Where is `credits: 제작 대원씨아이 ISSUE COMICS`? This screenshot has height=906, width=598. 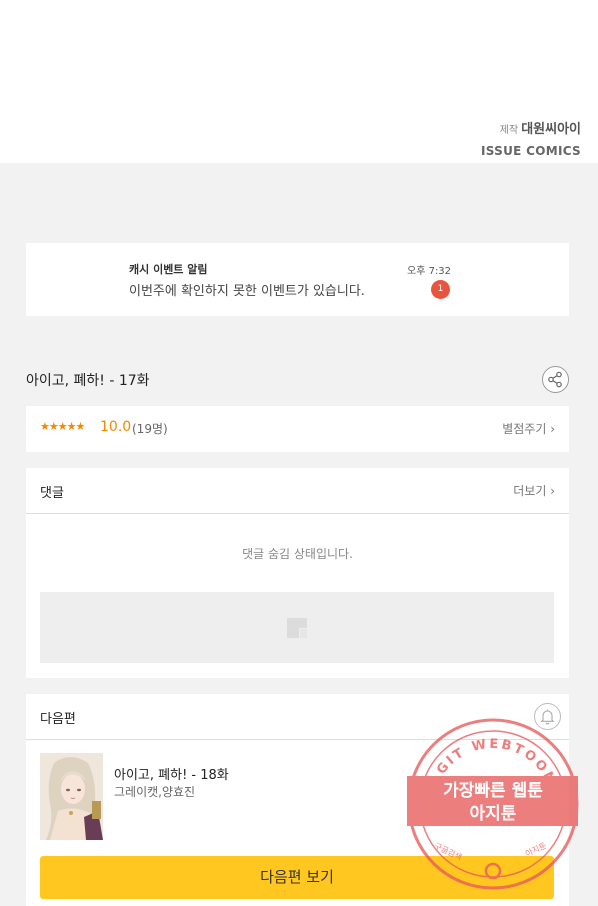 credits: 제작 대원씨아이 ISSUE COMICS is located at coordinates (531, 138).